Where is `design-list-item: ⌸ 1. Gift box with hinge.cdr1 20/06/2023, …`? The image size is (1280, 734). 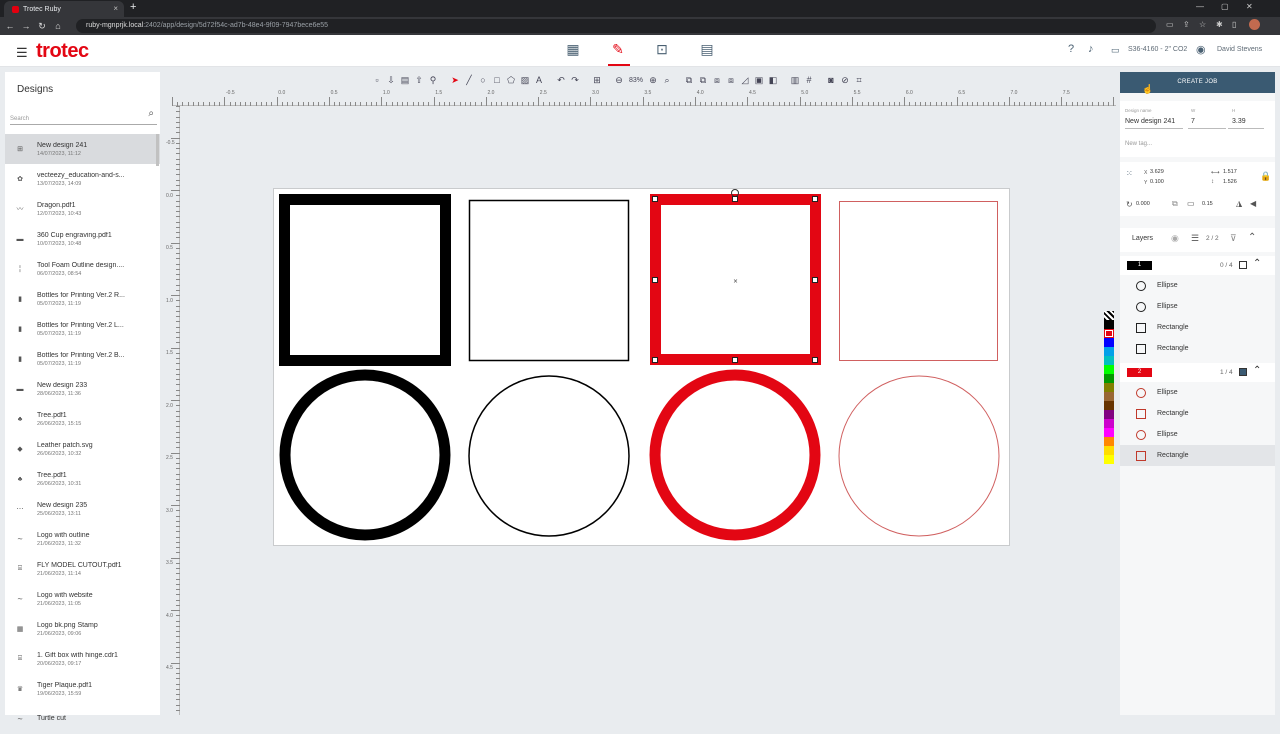 design-list-item: ⌸ 1. Gift box with hinge.cdr1 20/06/2023, … is located at coordinates (82, 659).